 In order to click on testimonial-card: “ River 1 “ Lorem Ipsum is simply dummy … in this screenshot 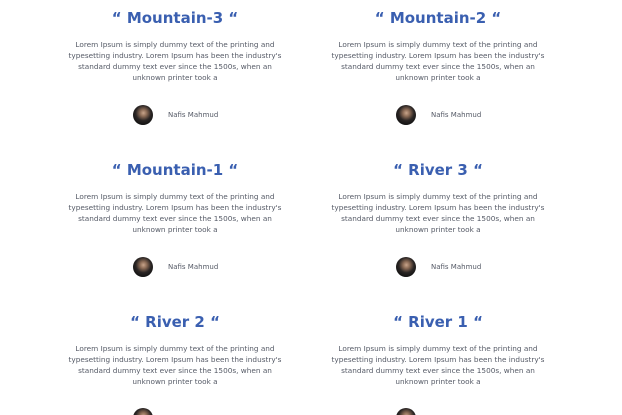, I will do `click(438, 350)`.